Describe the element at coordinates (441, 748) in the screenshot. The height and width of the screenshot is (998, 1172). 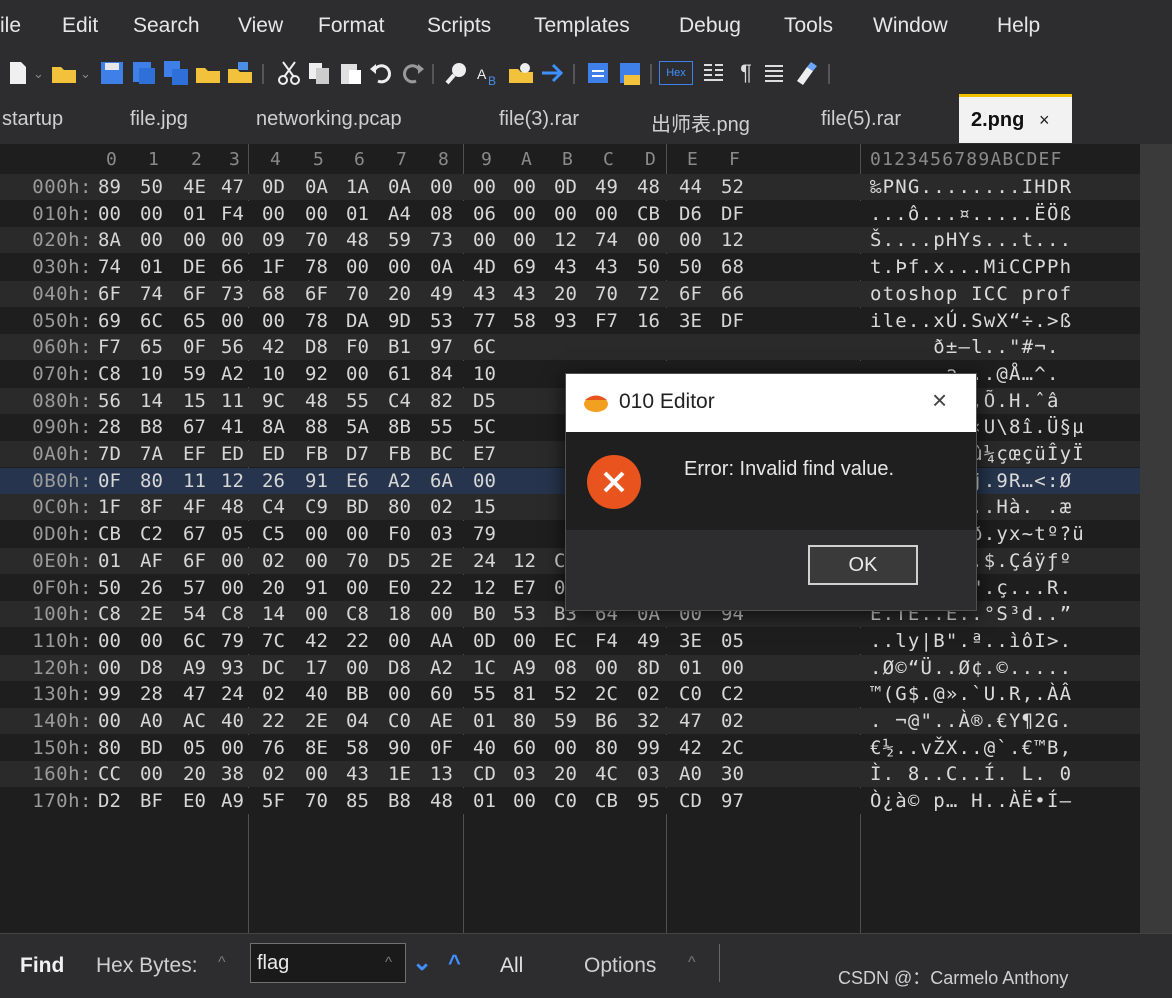
I see `hex-byte: 0F` at that location.